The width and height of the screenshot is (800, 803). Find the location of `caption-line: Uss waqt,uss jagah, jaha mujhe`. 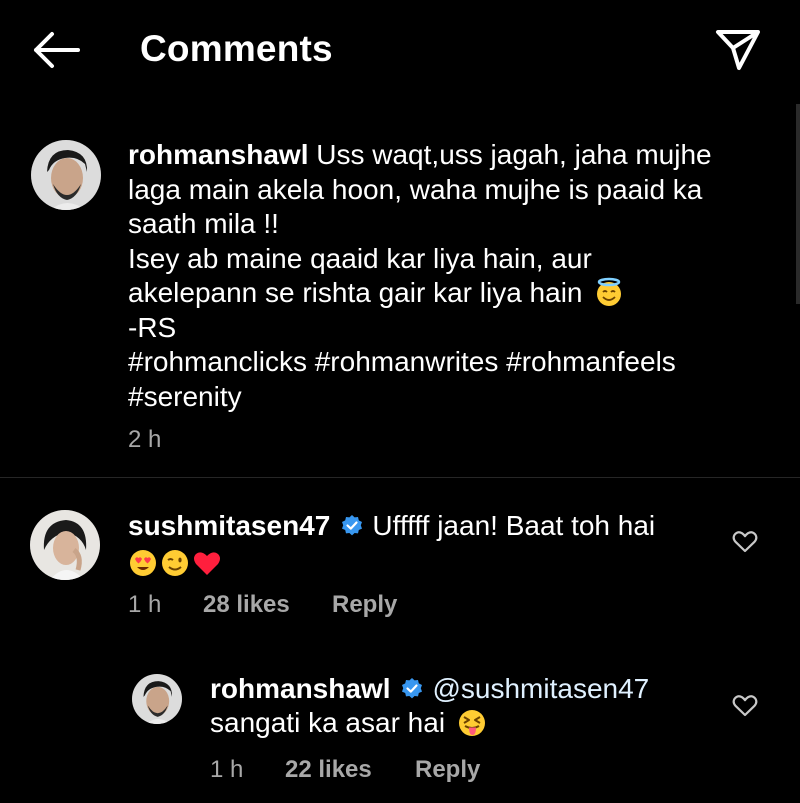

caption-line: Uss waqt,uss jagah, jaha mujhe is located at coordinates (514, 154).